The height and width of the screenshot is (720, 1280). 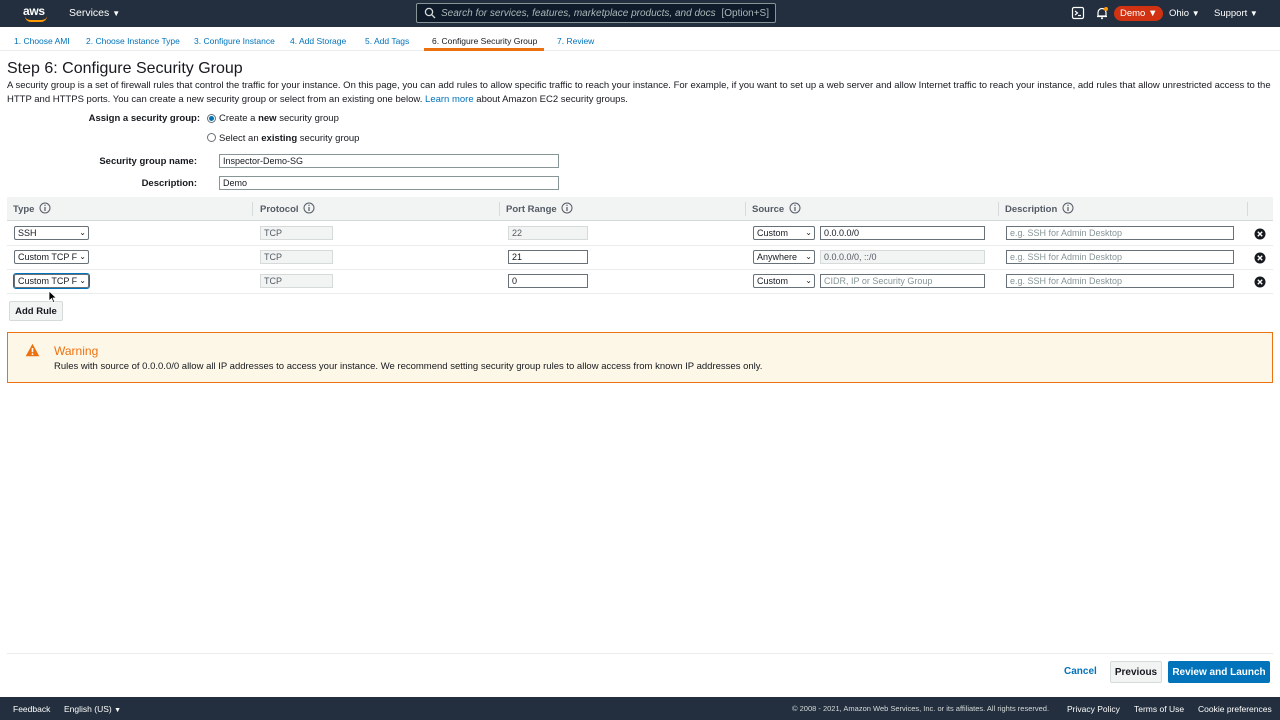 What do you see at coordinates (211, 137) in the screenshot?
I see `select-existing-radio` at bounding box center [211, 137].